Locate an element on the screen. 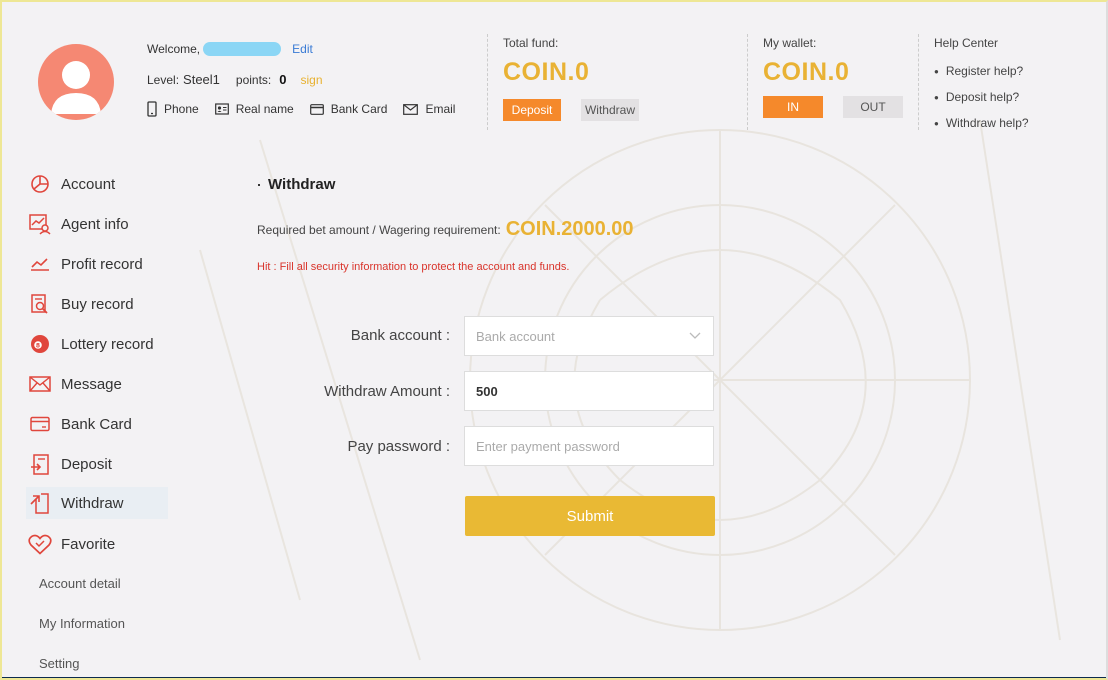 The width and height of the screenshot is (1108, 680). sidebar-sub-my-information: My Information is located at coordinates (82, 623).